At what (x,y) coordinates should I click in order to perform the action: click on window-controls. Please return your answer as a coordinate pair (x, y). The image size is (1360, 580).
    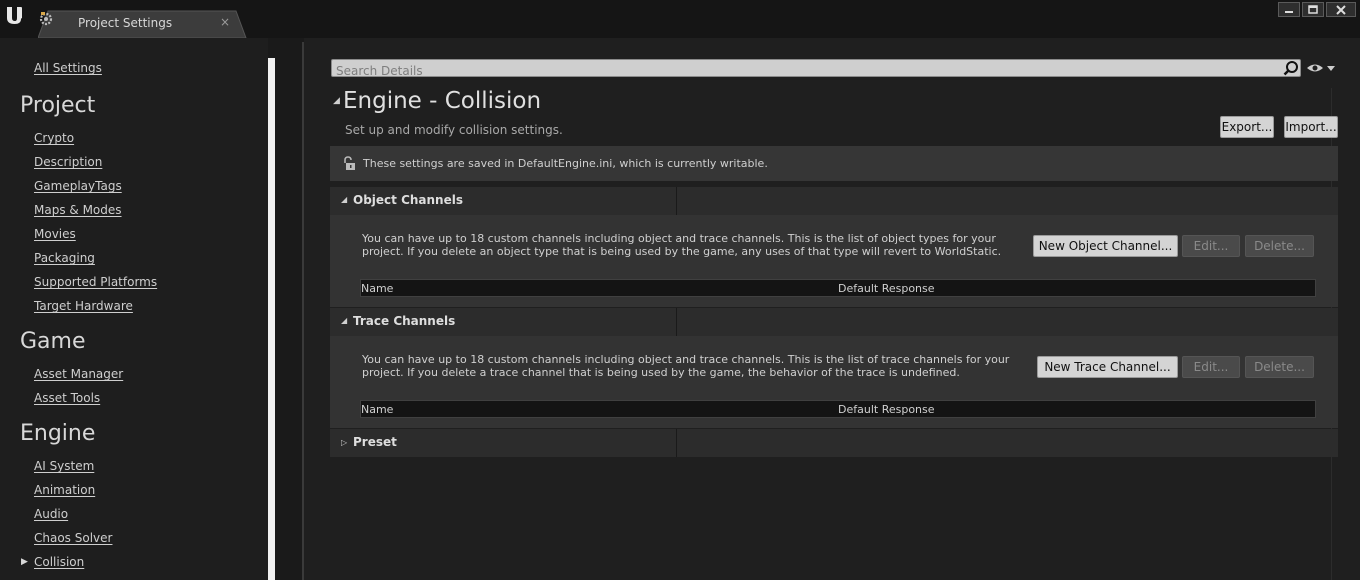
    Looking at the image, I should click on (1317, 9).